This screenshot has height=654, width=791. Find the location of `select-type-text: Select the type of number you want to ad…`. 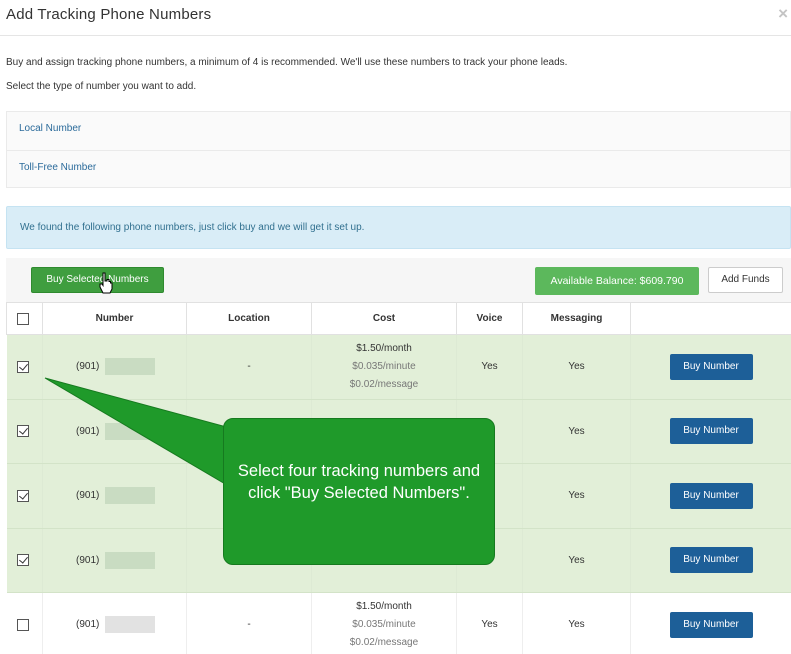

select-type-text: Select the type of number you want to ad… is located at coordinates (101, 86).